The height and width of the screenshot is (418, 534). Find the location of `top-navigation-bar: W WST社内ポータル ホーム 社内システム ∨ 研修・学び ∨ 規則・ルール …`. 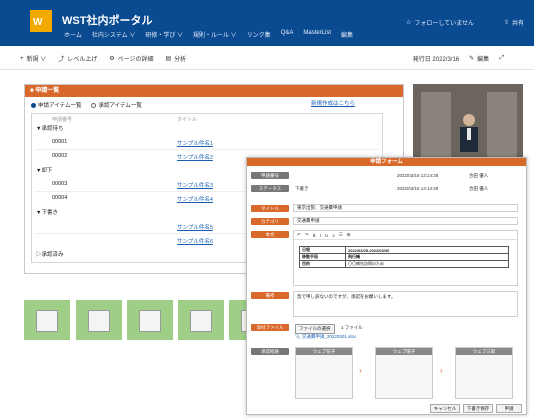

top-navigation-bar: W WST社内ポータル ホーム 社内システム ∨ 研修・学び ∨ 規則・ルール … is located at coordinates (267, 23).